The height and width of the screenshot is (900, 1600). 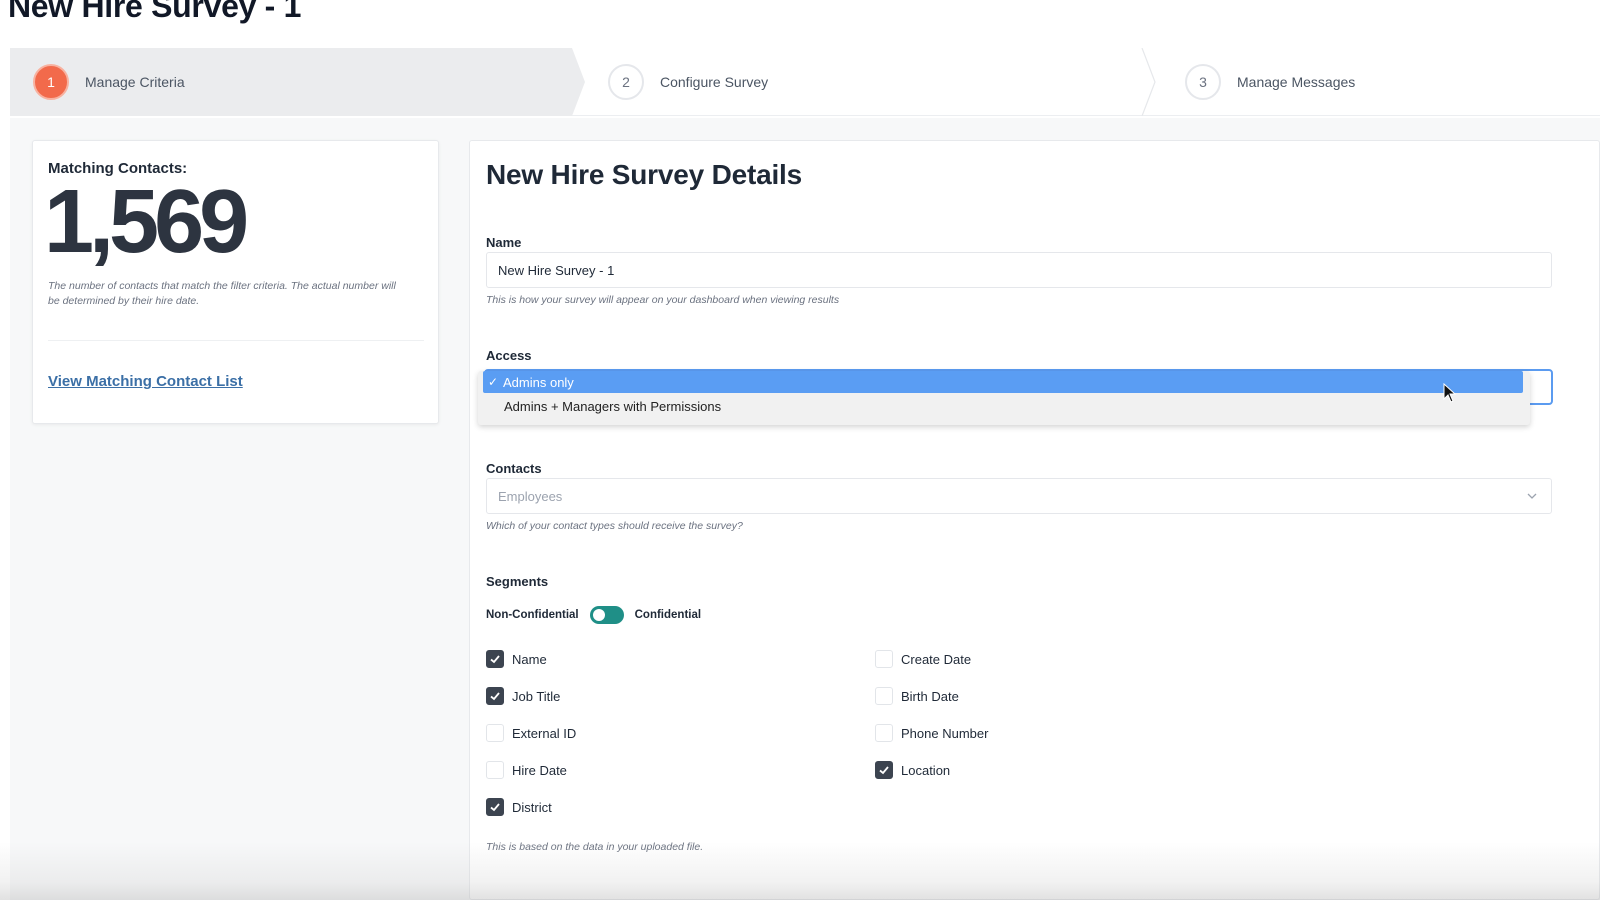 I want to click on segment-label: External ID, so click(x=544, y=733).